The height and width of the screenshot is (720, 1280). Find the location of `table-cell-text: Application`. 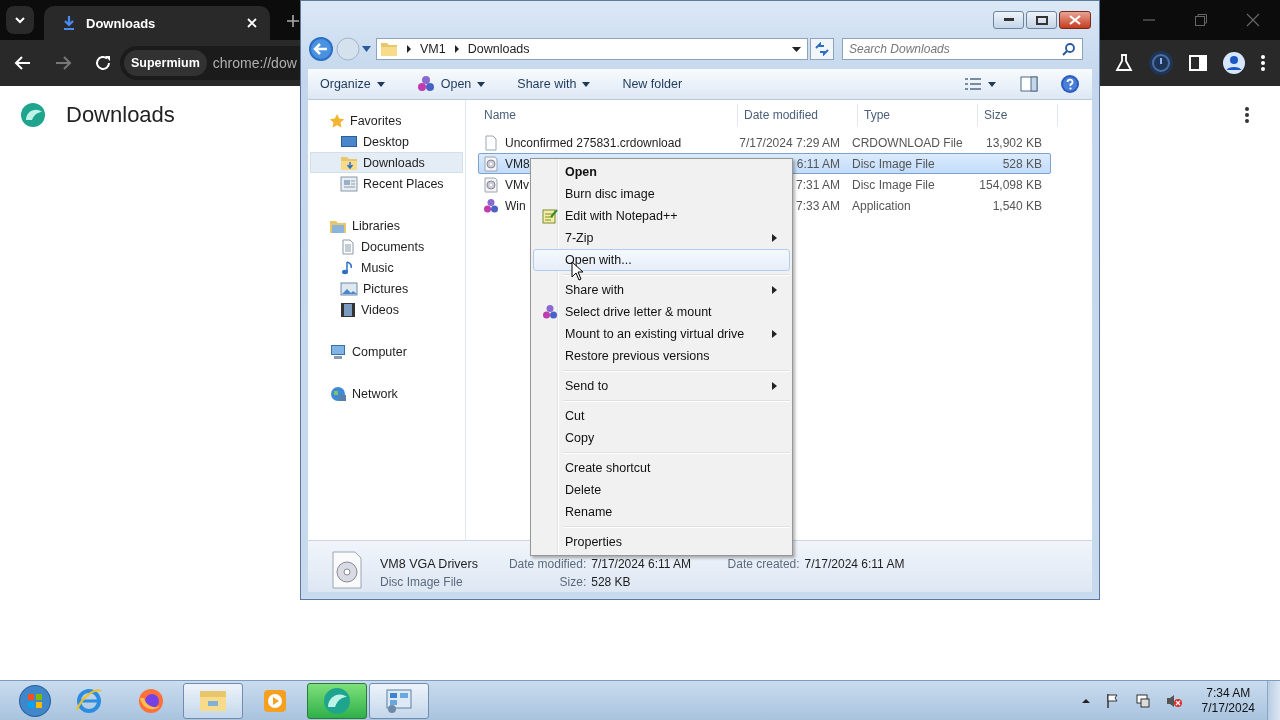

table-cell-text: Application is located at coordinates (881, 205).